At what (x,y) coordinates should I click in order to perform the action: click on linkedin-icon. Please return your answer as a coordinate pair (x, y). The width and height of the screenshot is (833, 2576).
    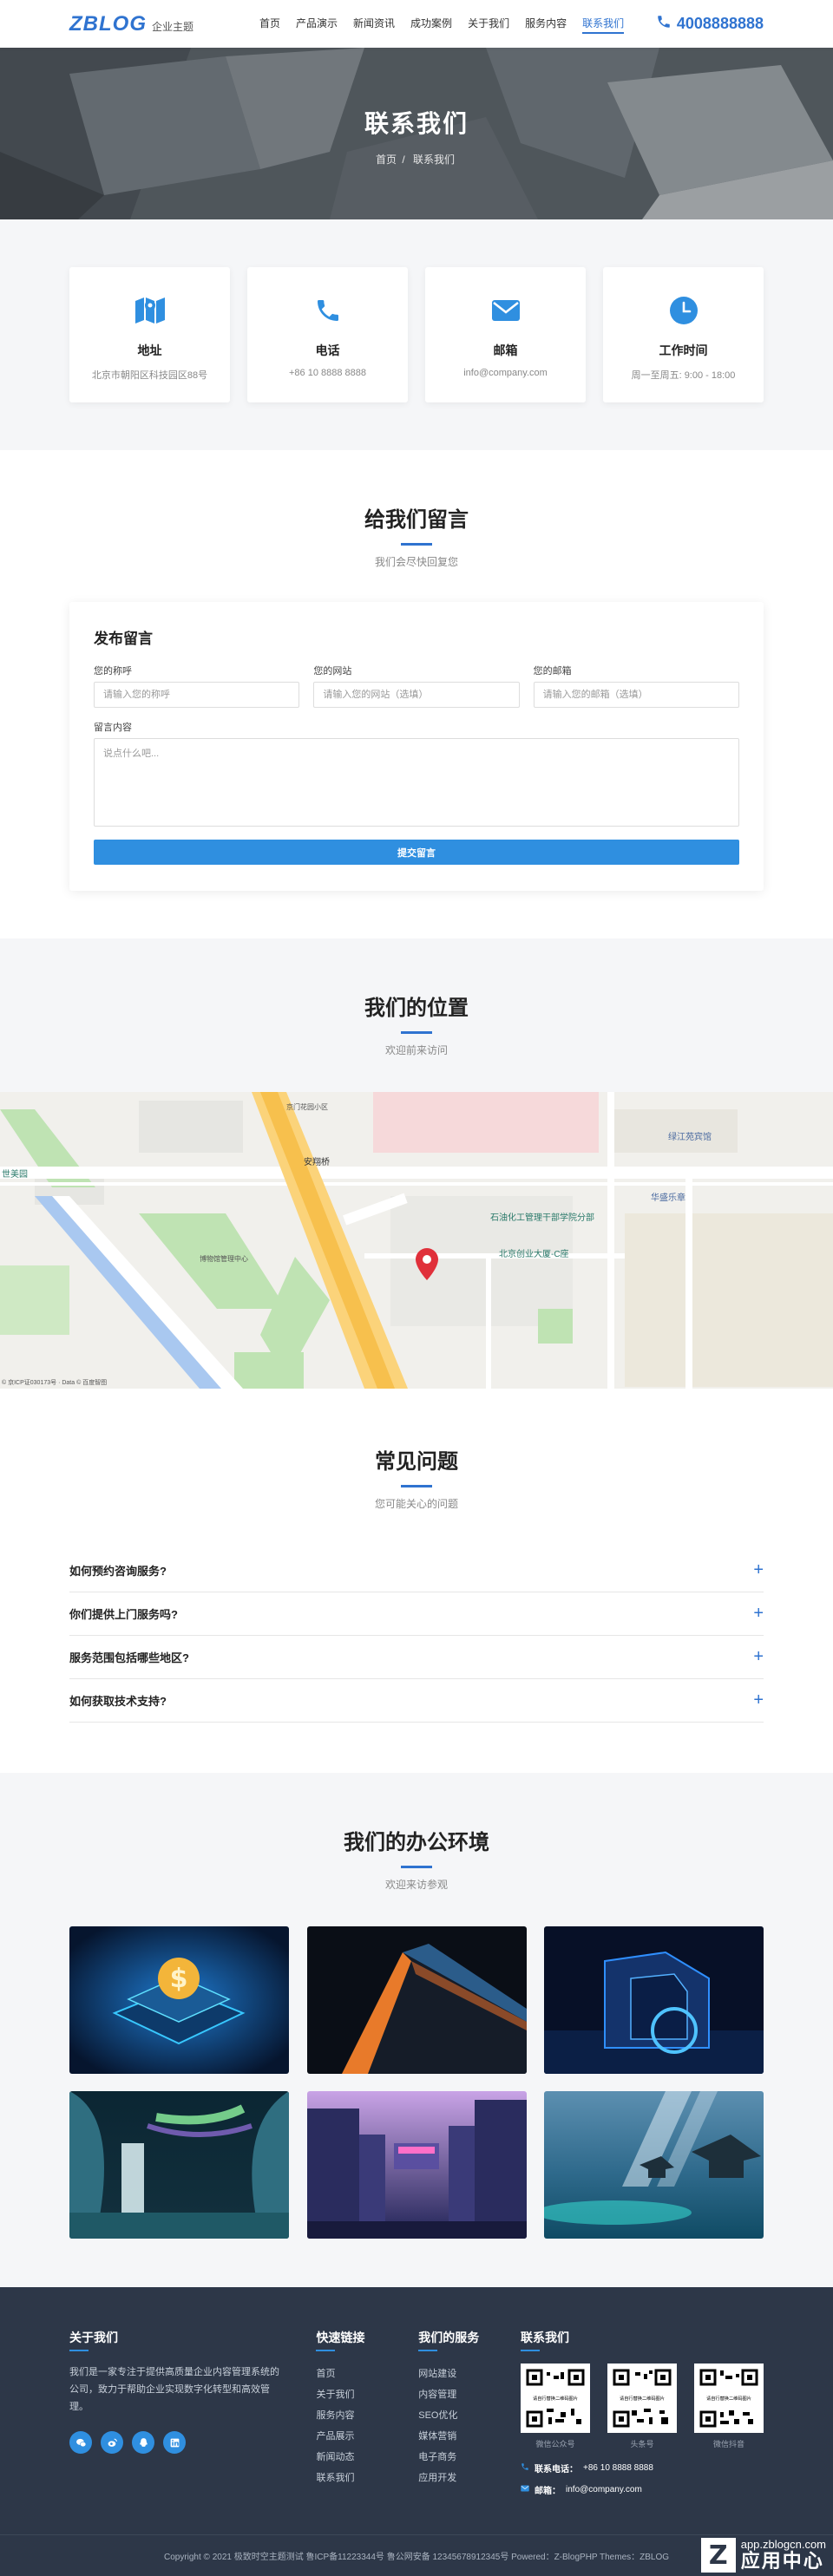
    Looking at the image, I should click on (174, 2442).